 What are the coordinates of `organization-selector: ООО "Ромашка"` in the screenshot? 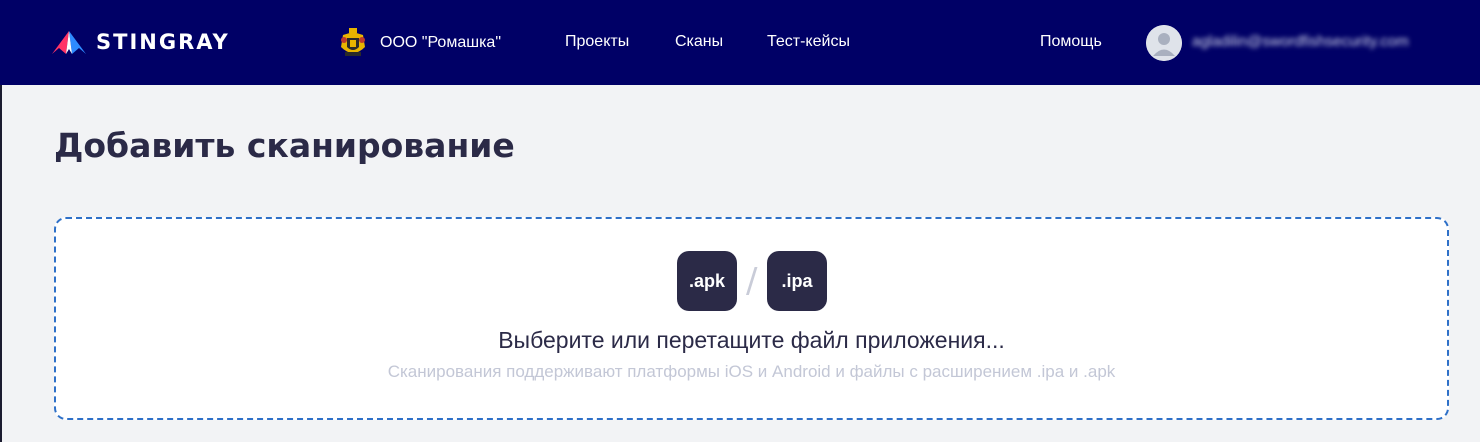 It's located at (419, 43).